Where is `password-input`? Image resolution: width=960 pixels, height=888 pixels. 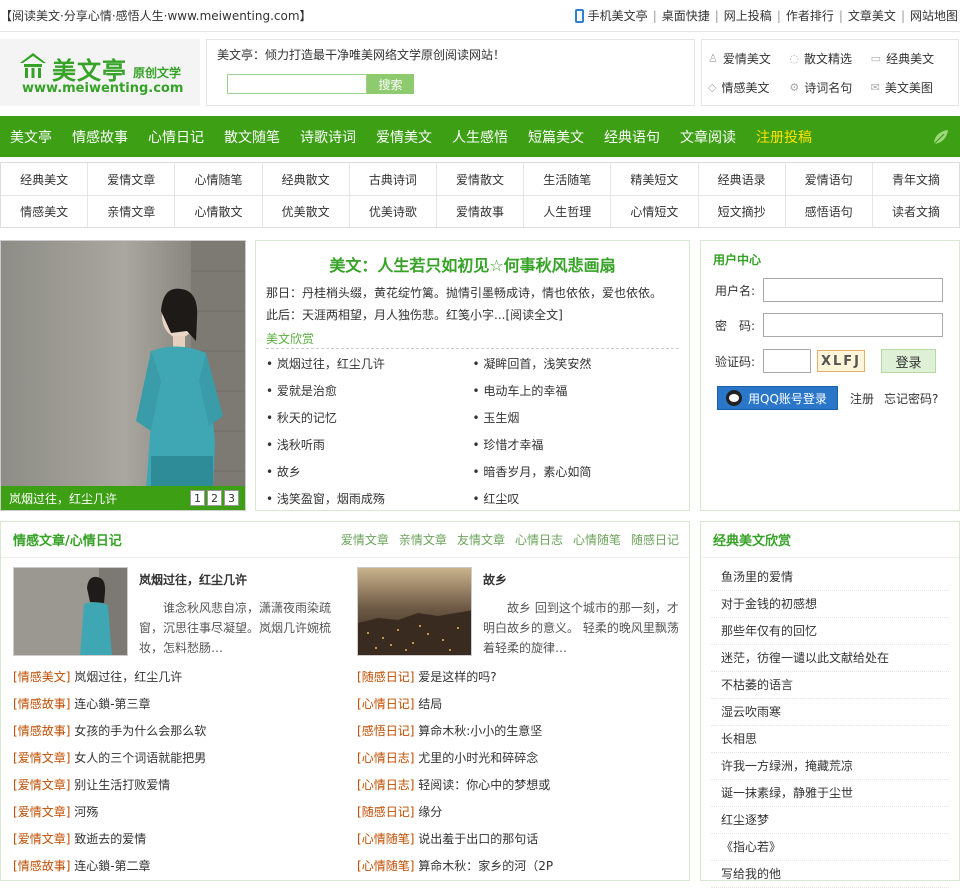
password-input is located at coordinates (853, 325).